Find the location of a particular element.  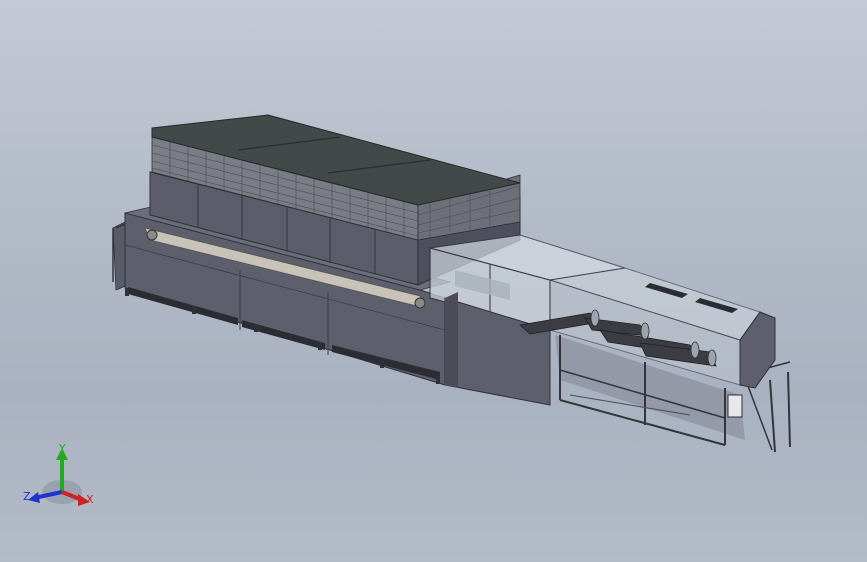

x-axis-label: X is located at coordinates (90, 499).